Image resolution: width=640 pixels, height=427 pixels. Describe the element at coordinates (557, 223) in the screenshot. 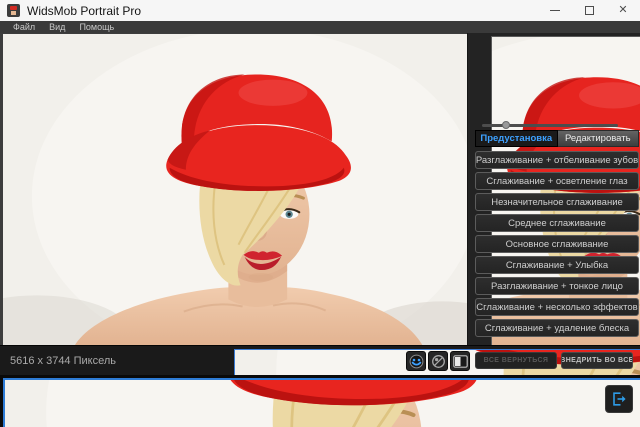

I see `preset-button-medium-smoothing: Среднее сглаживание` at that location.